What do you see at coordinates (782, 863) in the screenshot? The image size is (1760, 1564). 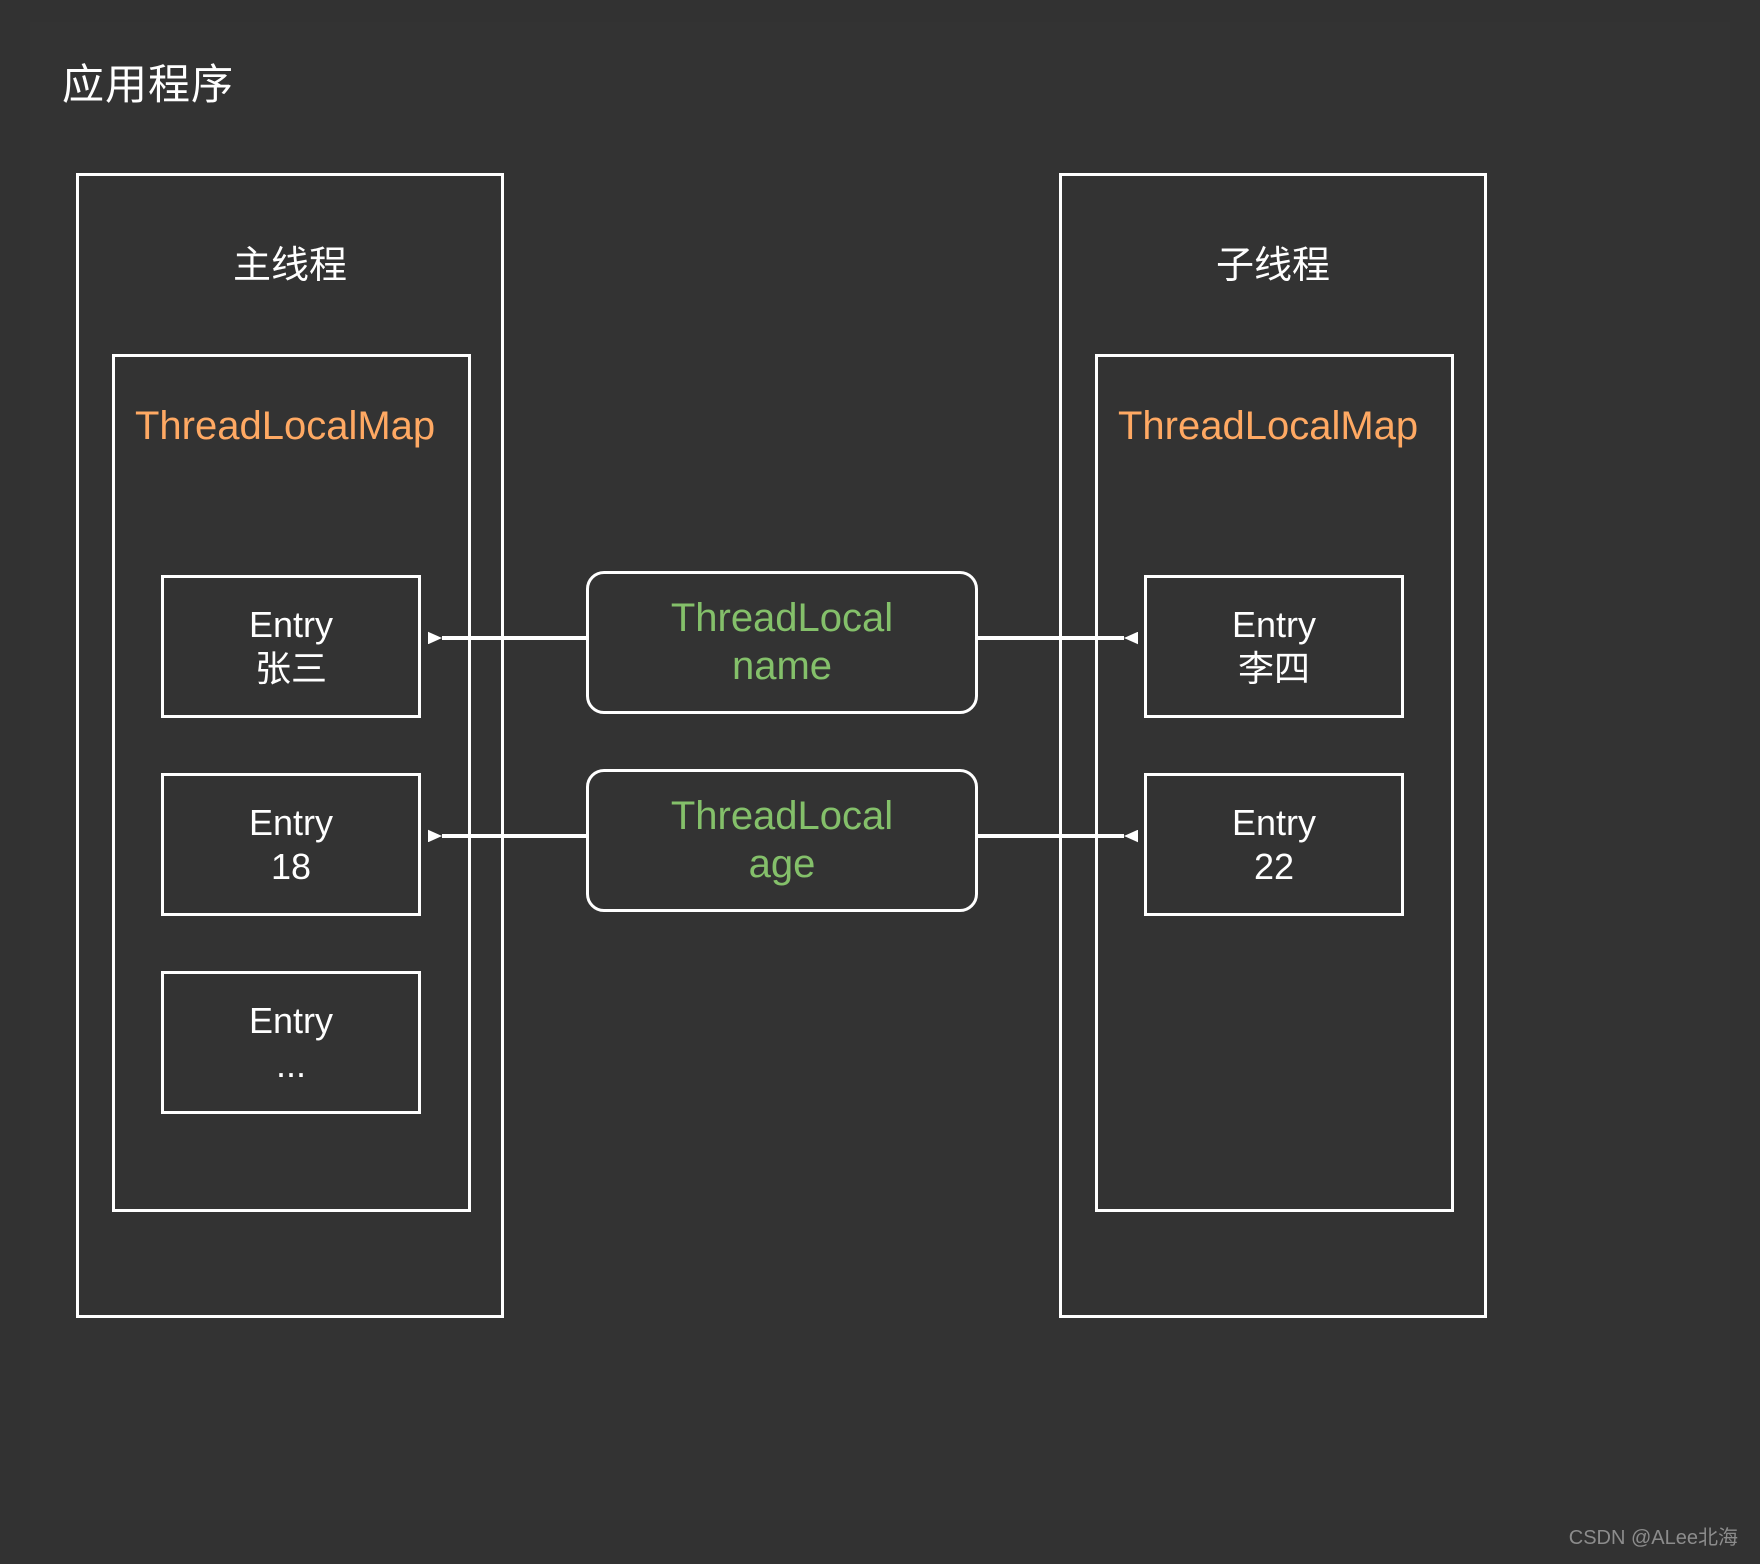 I see `threadlocal-variable-label: age` at bounding box center [782, 863].